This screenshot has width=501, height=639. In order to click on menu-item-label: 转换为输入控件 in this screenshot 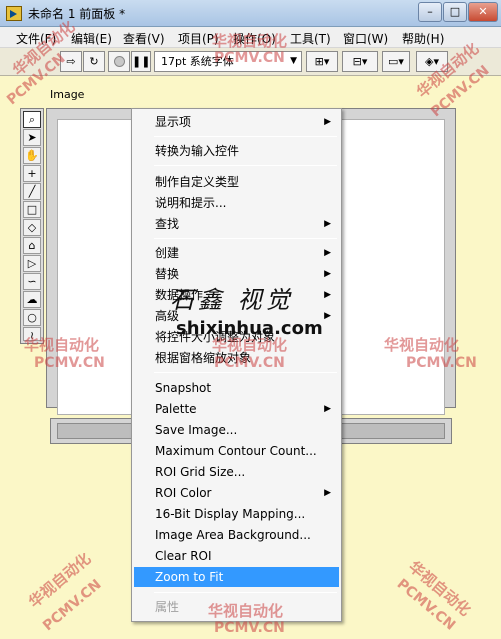, I will do `click(197, 151)`.